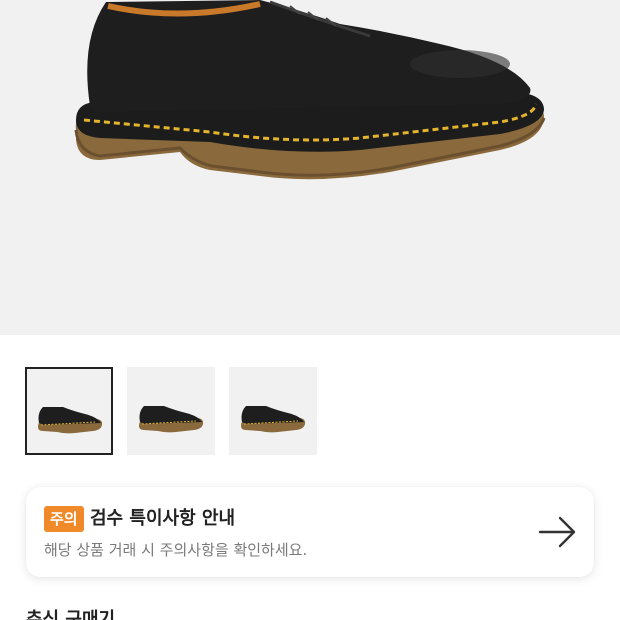  Describe the element at coordinates (176, 550) in the screenshot. I see `notice-description: 해당 상품 거래 시 주의사항을 확인하세요.` at that location.